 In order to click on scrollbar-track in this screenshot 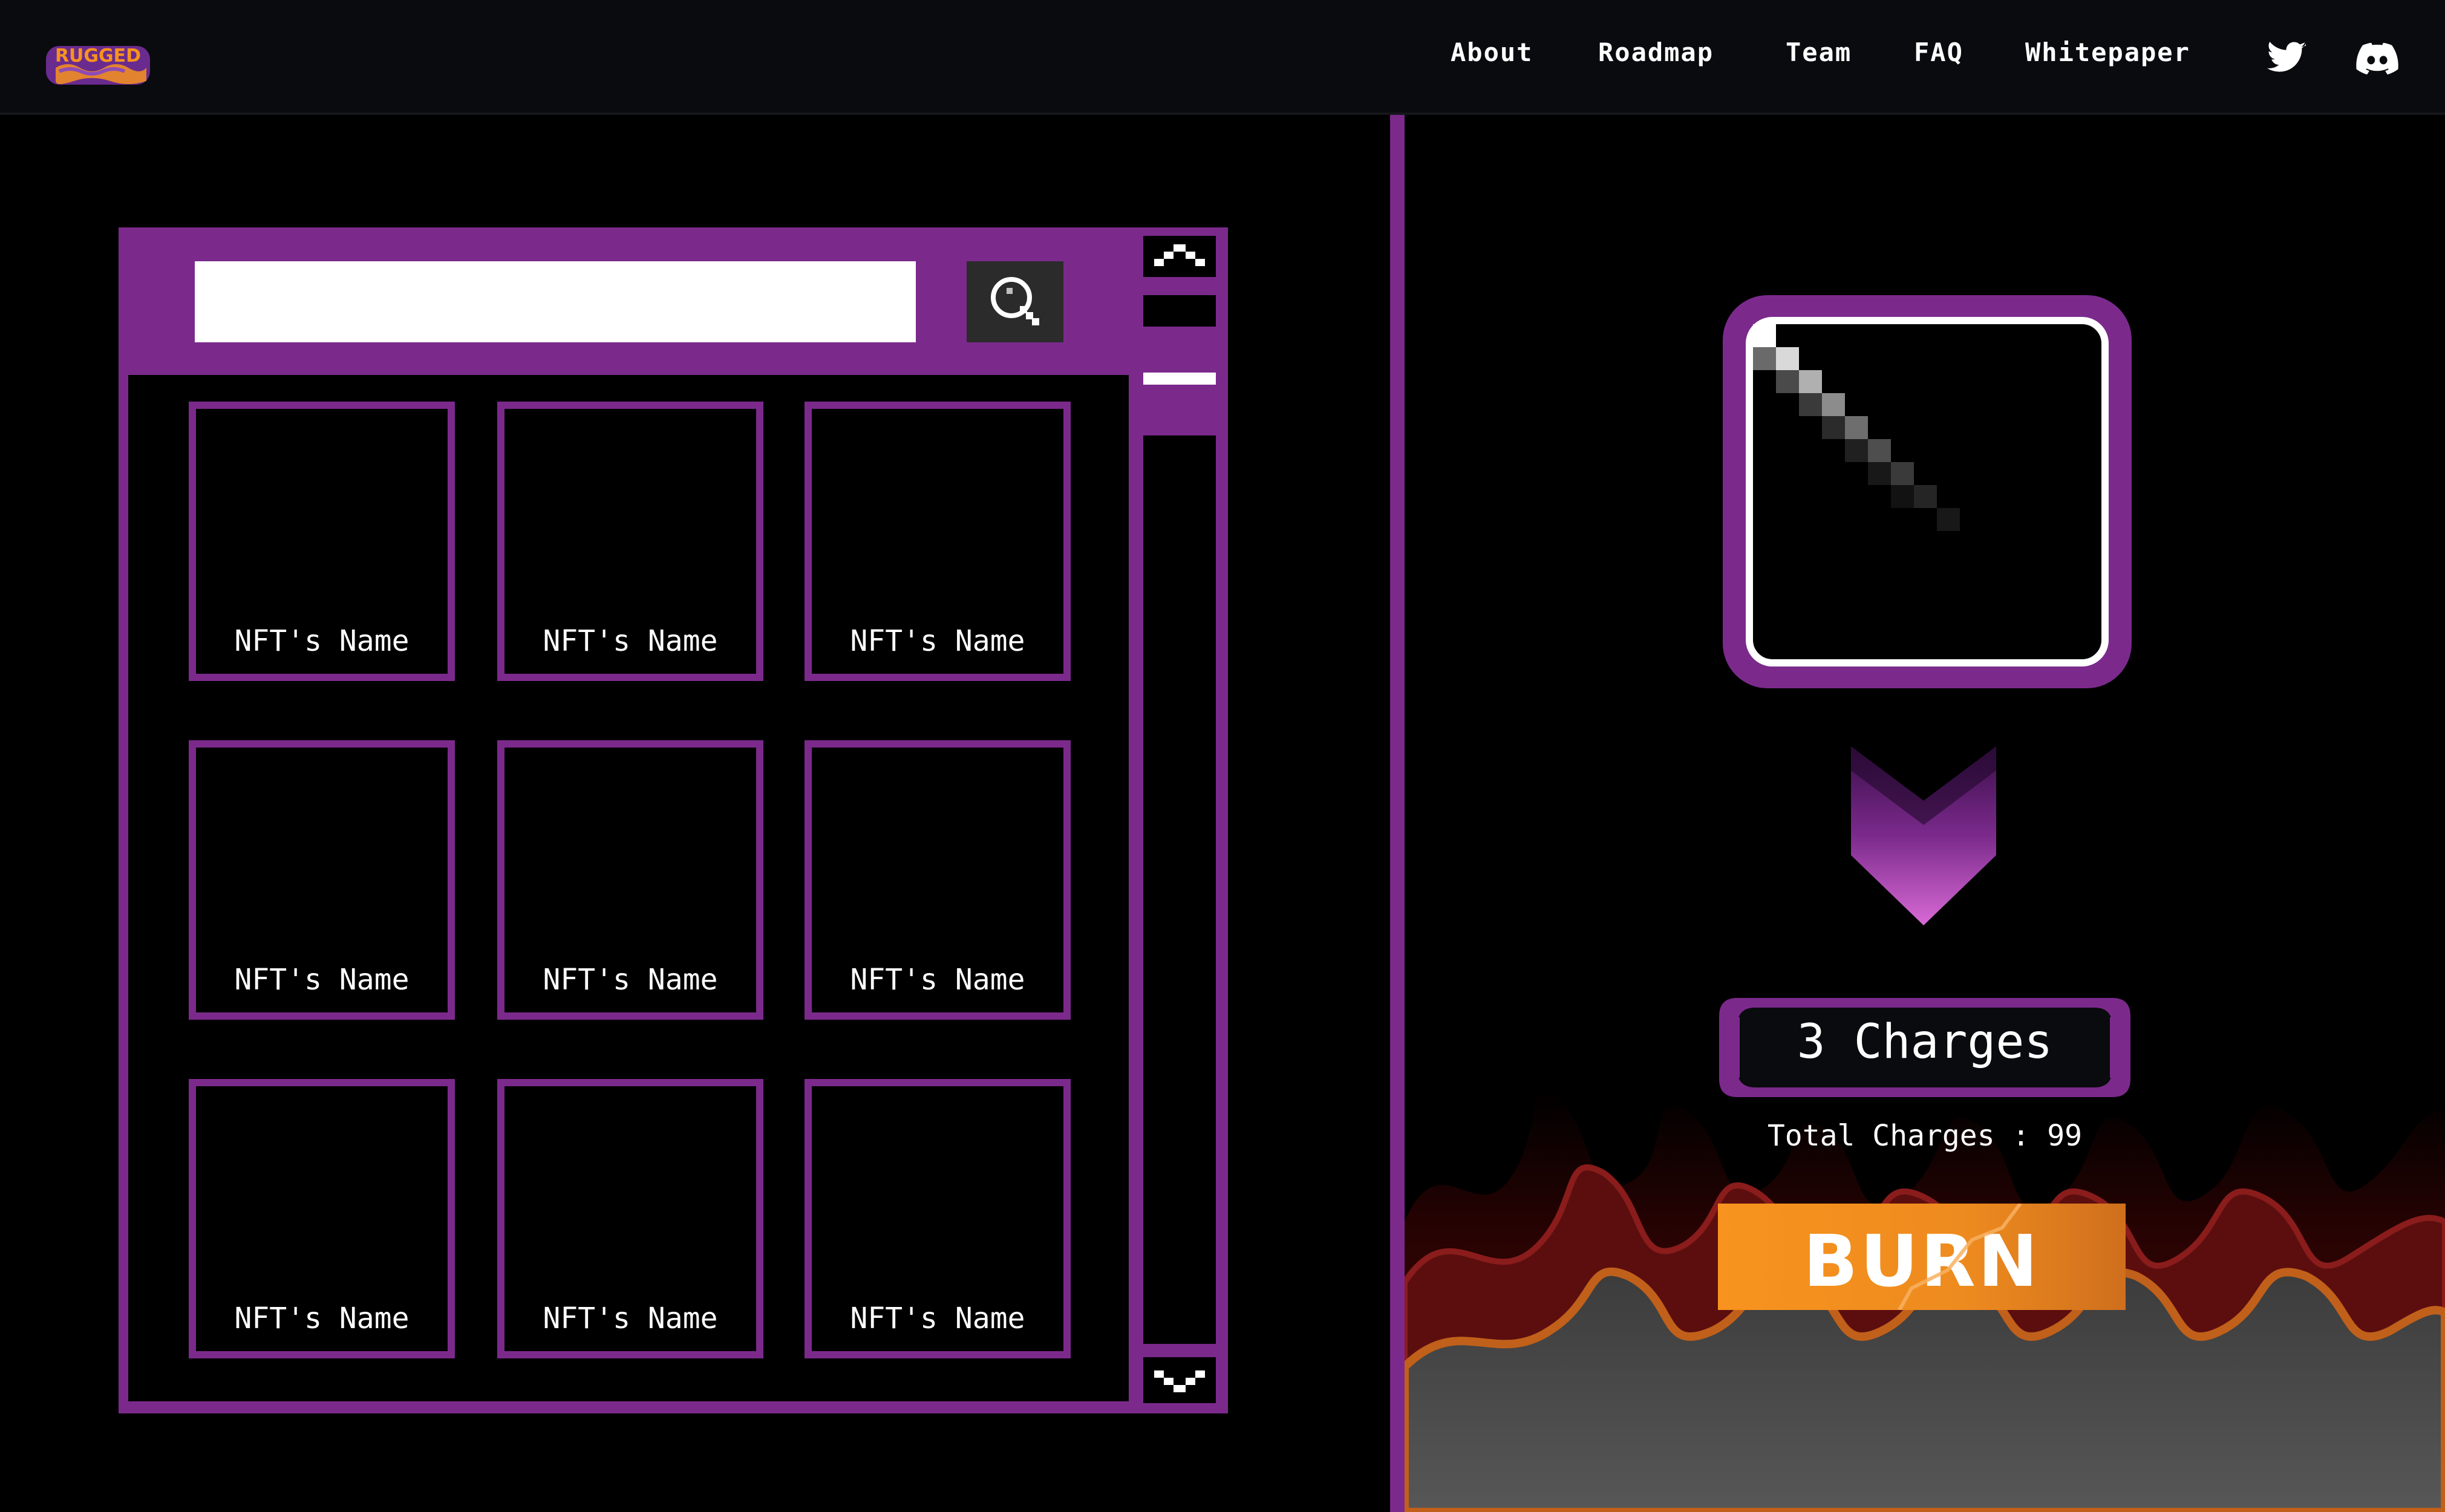, I will do `click(1179, 889)`.